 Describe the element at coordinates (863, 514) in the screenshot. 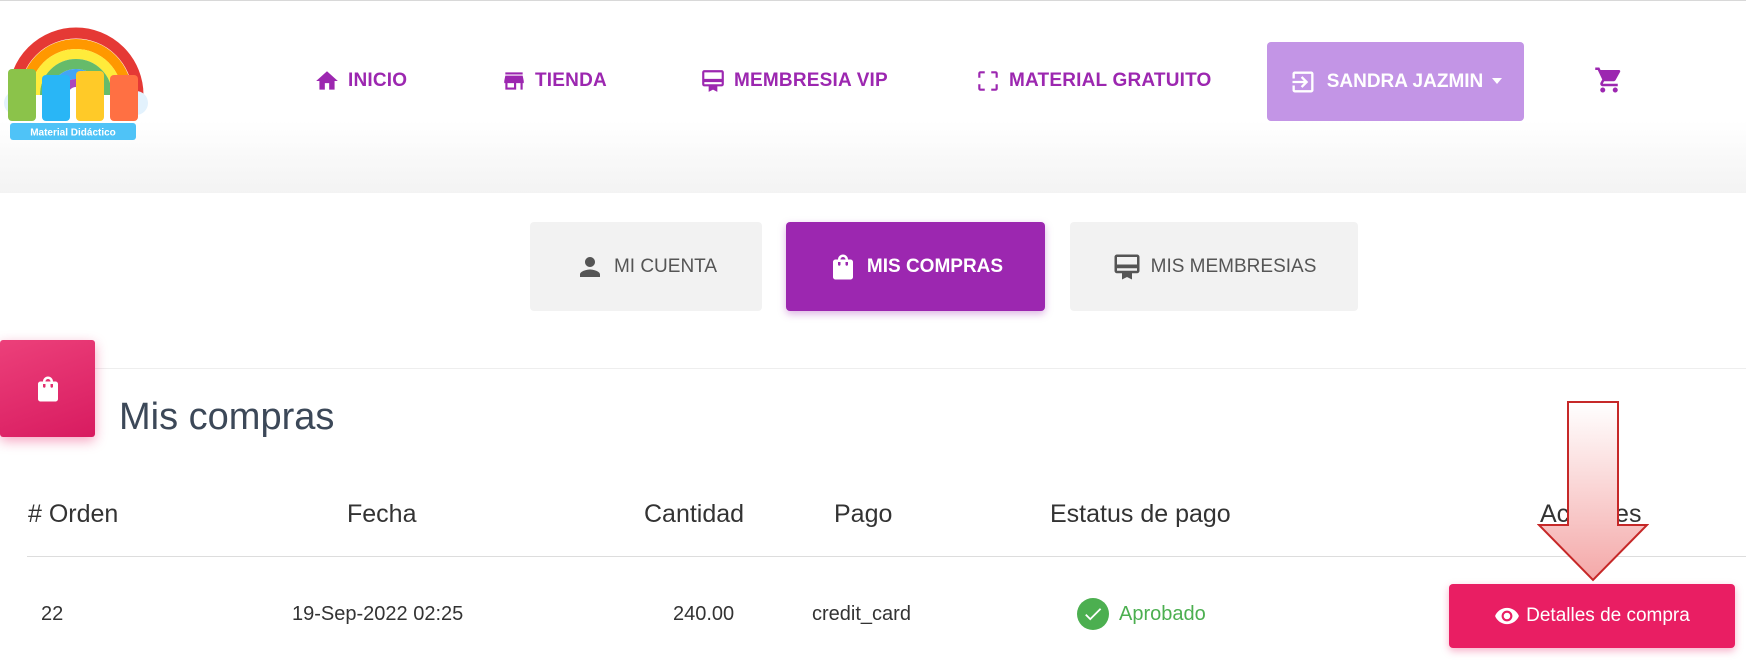

I see `column-header-pago: Pago` at that location.